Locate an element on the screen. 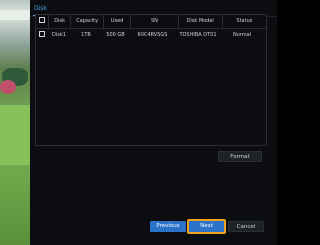 Image resolution: width=320 pixels, height=245 pixels. row-checkbox is located at coordinates (42, 34).